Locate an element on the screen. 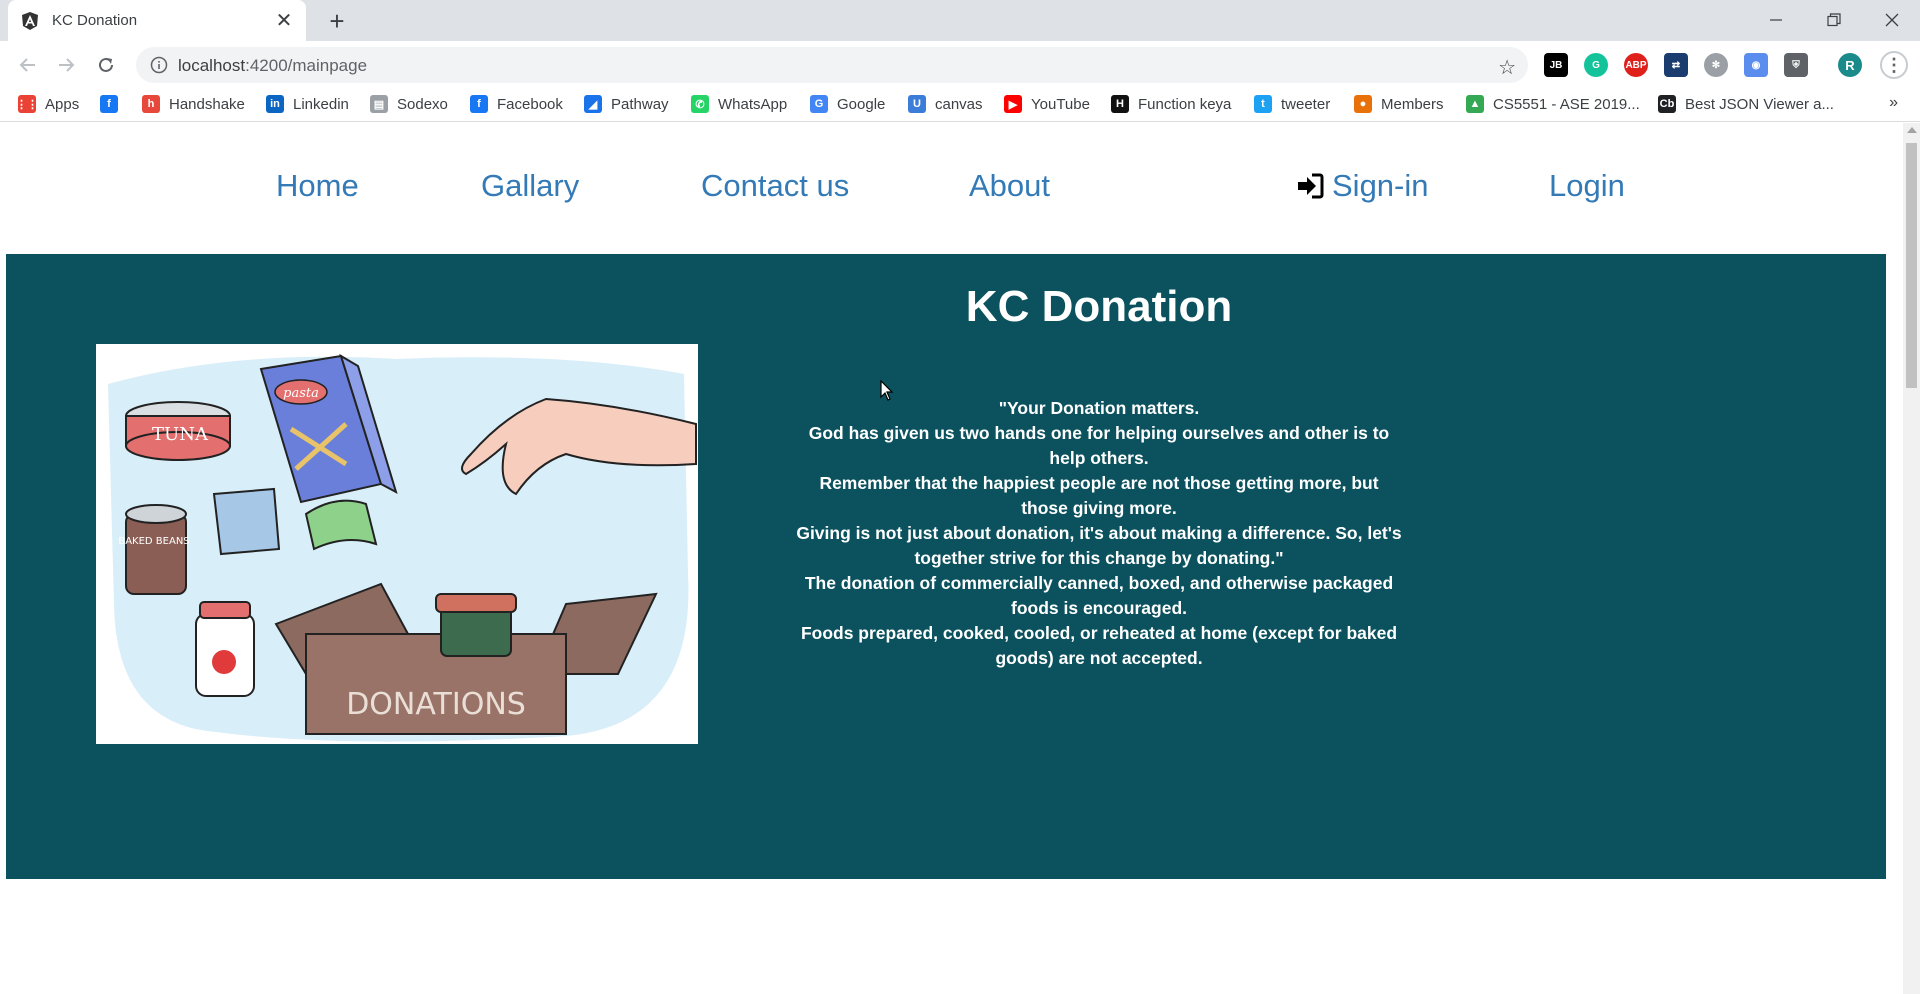 The height and width of the screenshot is (994, 1920). forward-button is located at coordinates (66, 65).